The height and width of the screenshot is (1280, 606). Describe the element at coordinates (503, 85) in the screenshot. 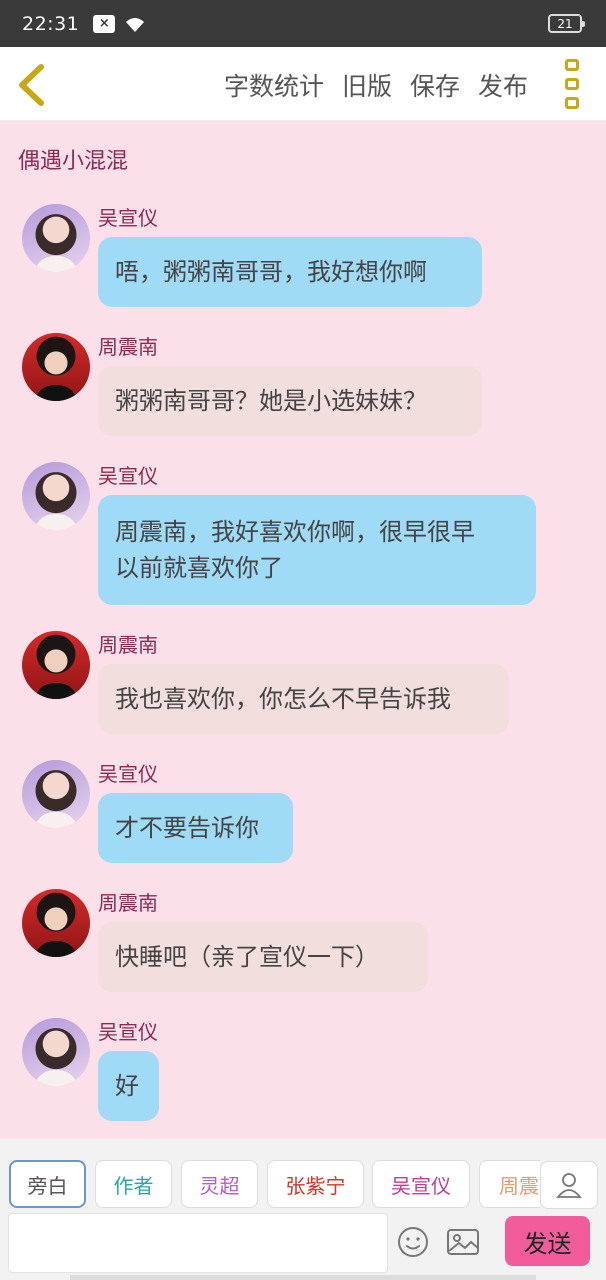

I see `publish-button: 发布` at that location.